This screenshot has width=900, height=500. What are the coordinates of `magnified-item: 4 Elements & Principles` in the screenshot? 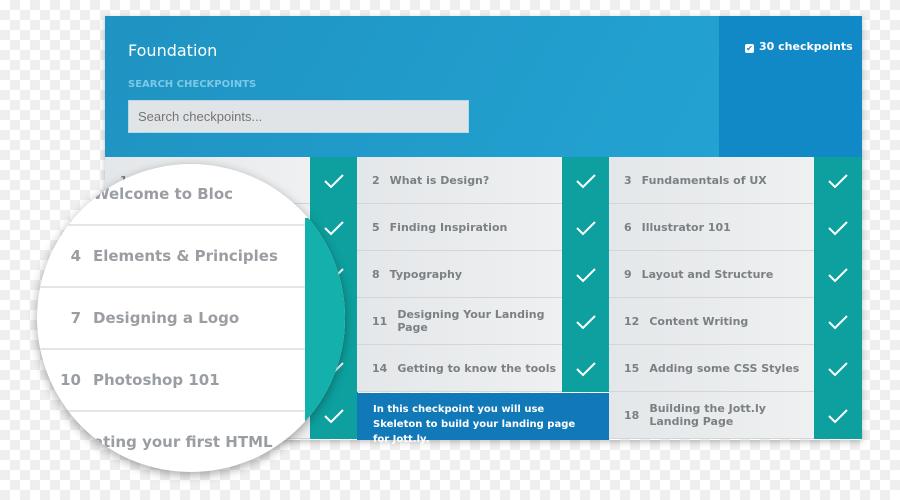 It's located at (191, 257).